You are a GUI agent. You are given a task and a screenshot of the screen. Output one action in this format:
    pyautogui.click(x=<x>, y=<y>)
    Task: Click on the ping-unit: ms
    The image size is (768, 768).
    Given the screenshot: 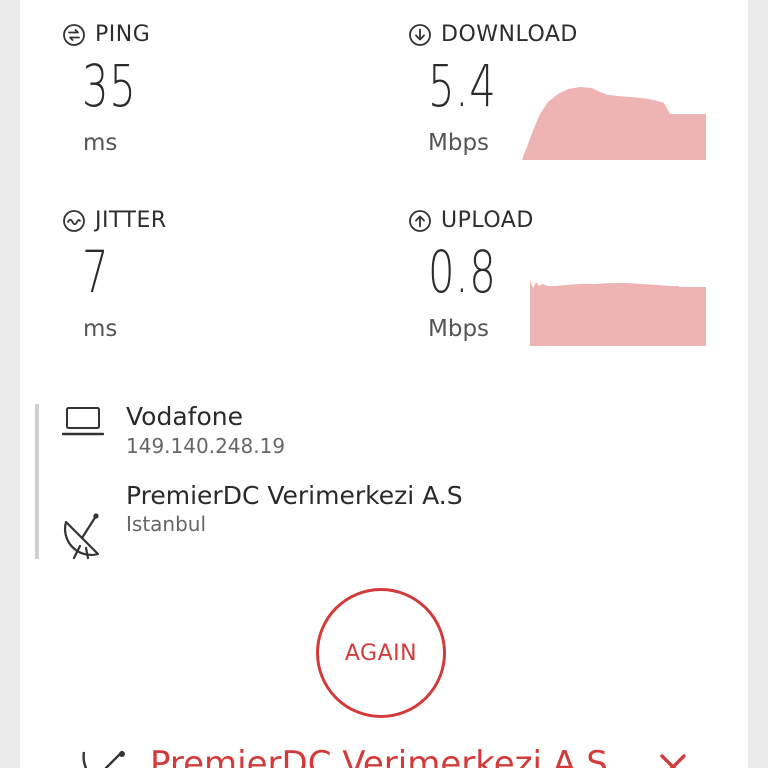 What is the action you would take?
    pyautogui.click(x=100, y=143)
    